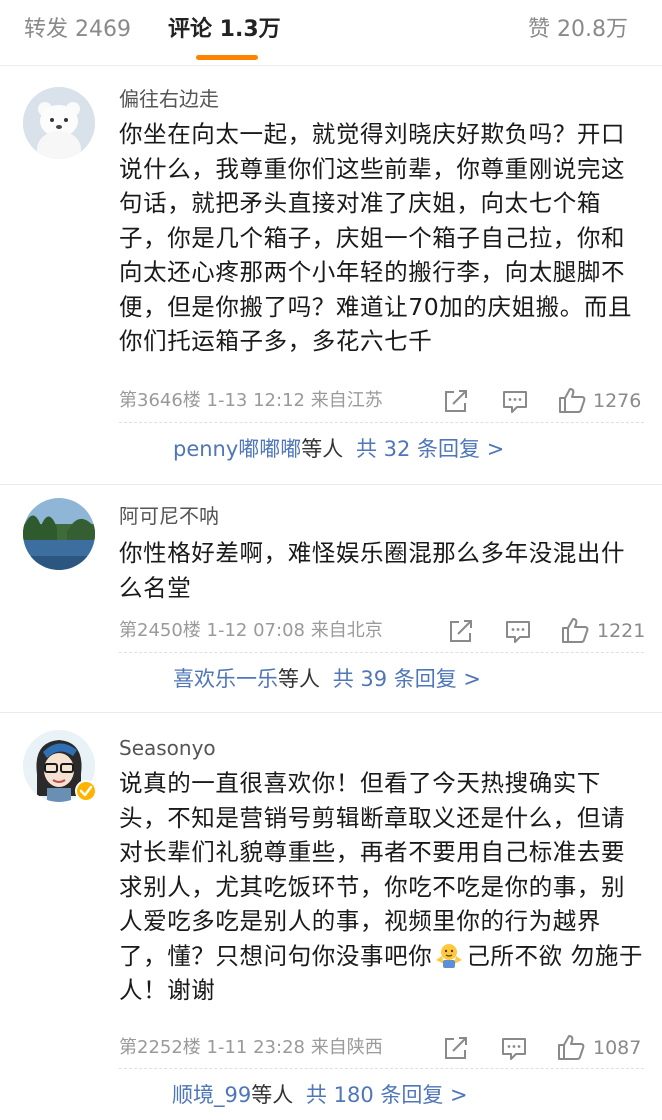 This screenshot has width=662, height=1120. I want to click on reply-summary: 喜欢乐一乐等人 共 39 条回复 >, so click(381, 678).